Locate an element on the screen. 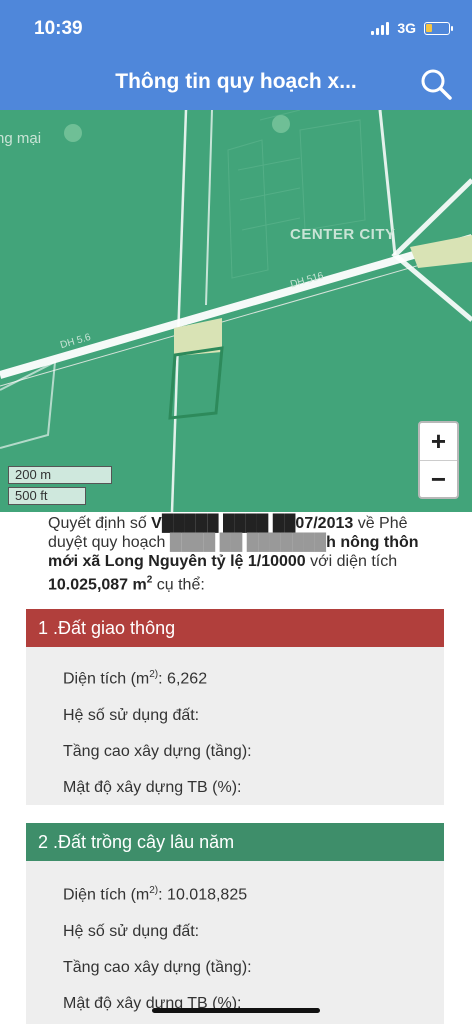 The width and height of the screenshot is (472, 1024). desc-text-4: cụ thể: is located at coordinates (178, 585).